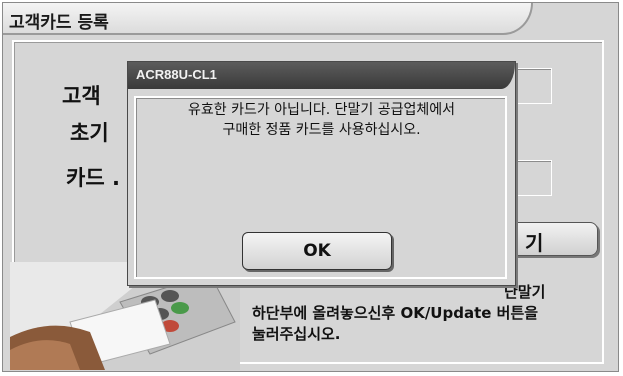  I want to click on ok-button: OK, so click(317, 251).